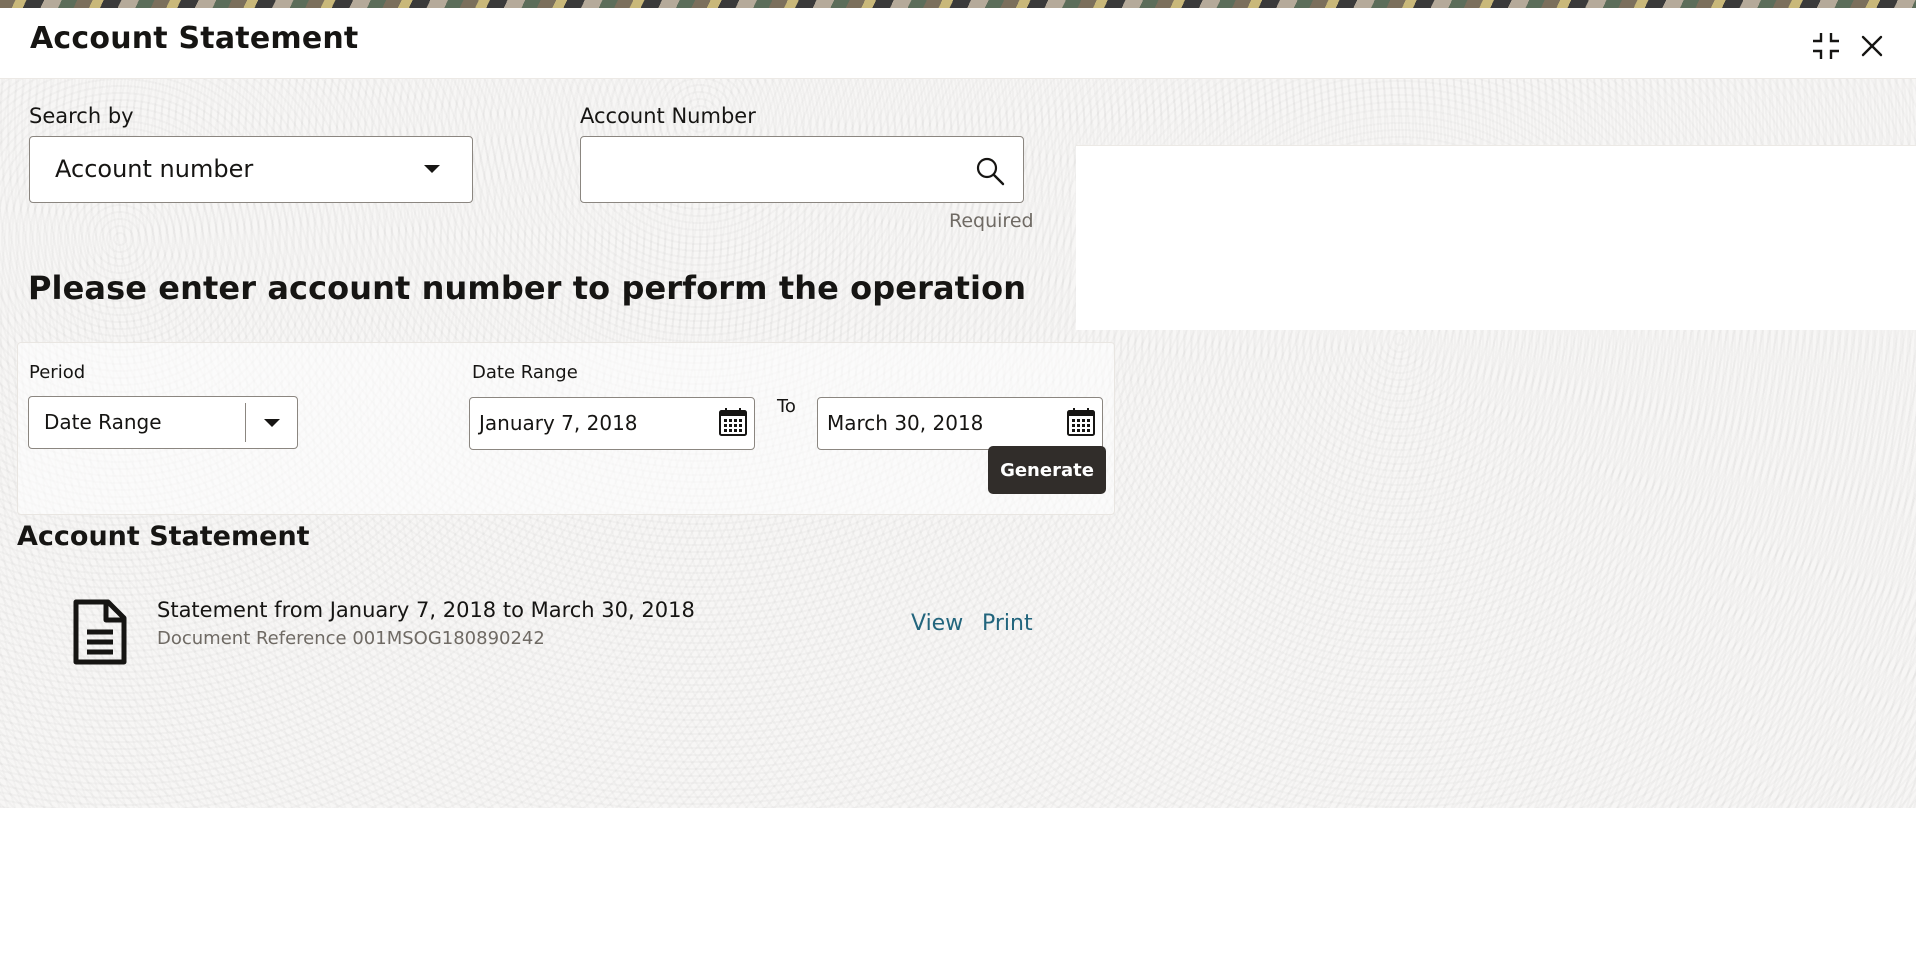 This screenshot has width=1916, height=967. What do you see at coordinates (991, 221) in the screenshot?
I see `account-number-required-hint: Required` at bounding box center [991, 221].